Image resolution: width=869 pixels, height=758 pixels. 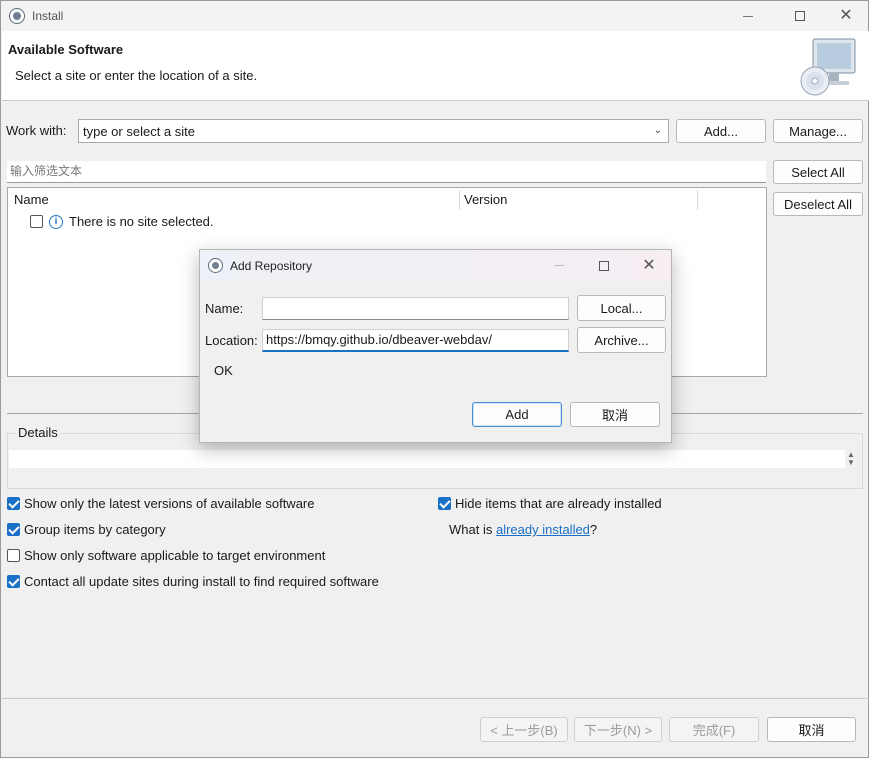 I want to click on dialog-status-text: OK, so click(x=223, y=370).